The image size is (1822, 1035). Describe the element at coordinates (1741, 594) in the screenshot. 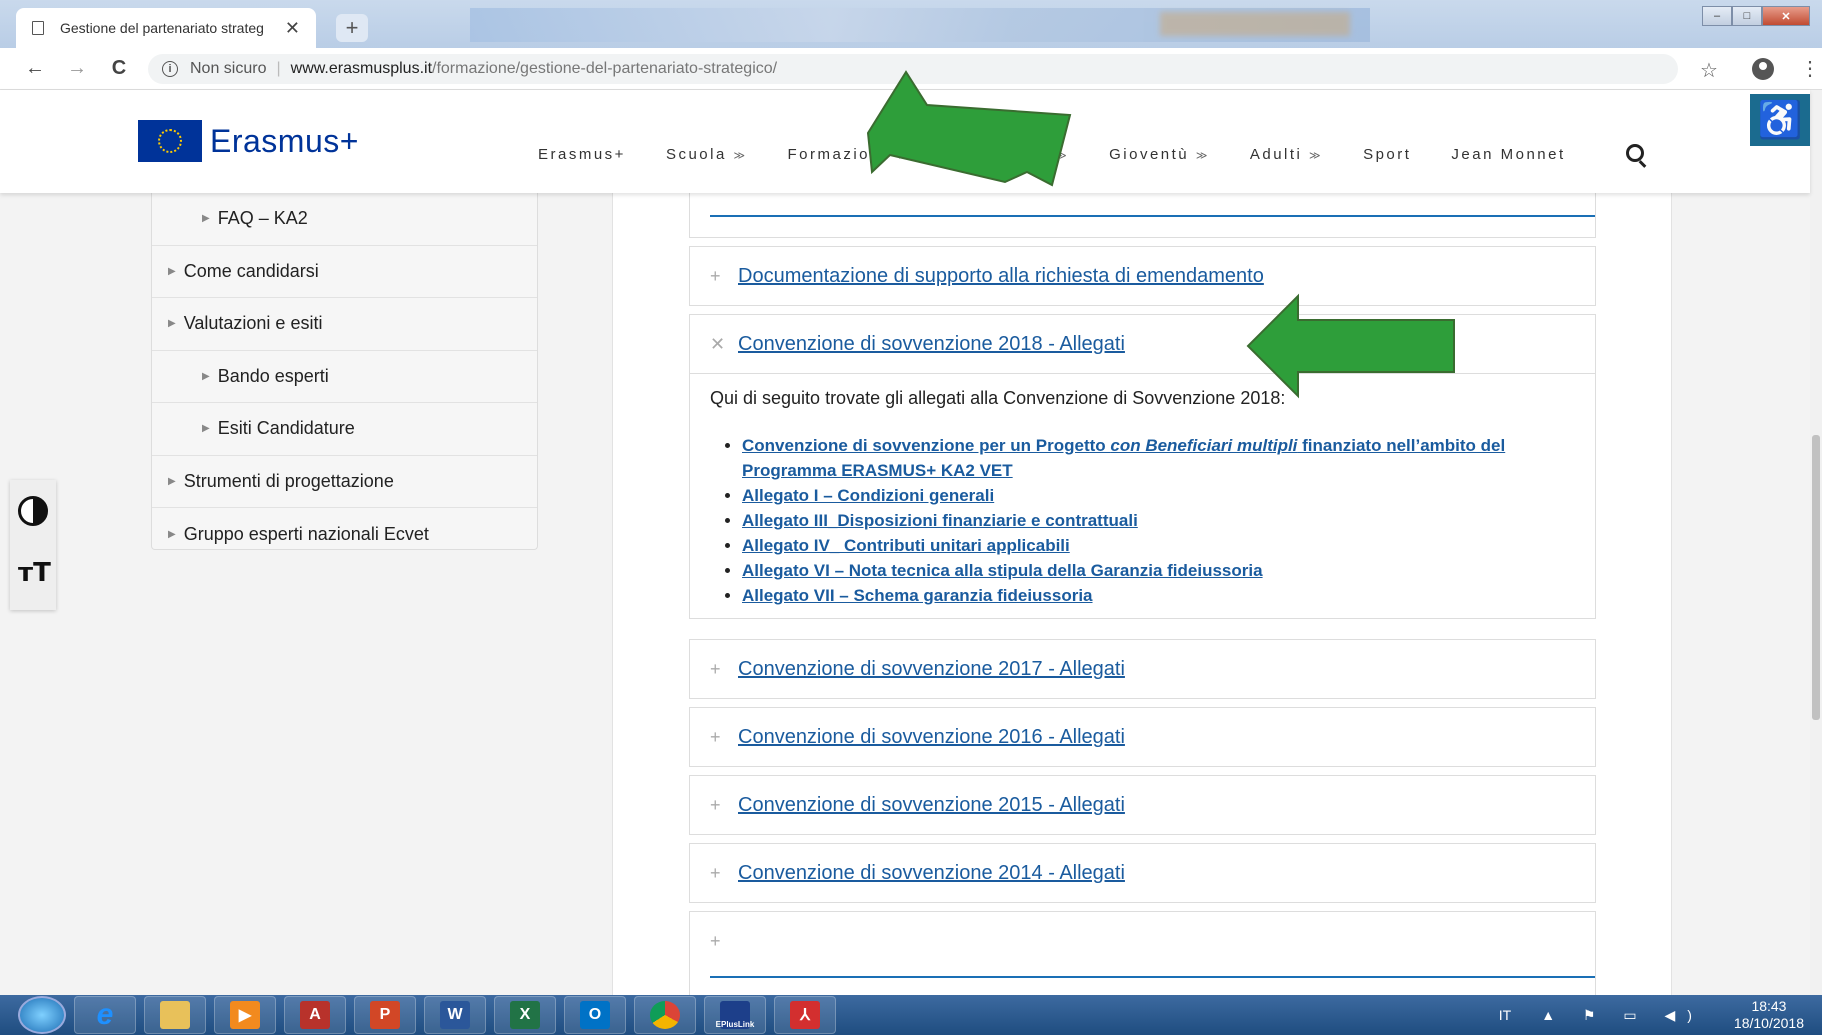

I see `page-background-right` at that location.